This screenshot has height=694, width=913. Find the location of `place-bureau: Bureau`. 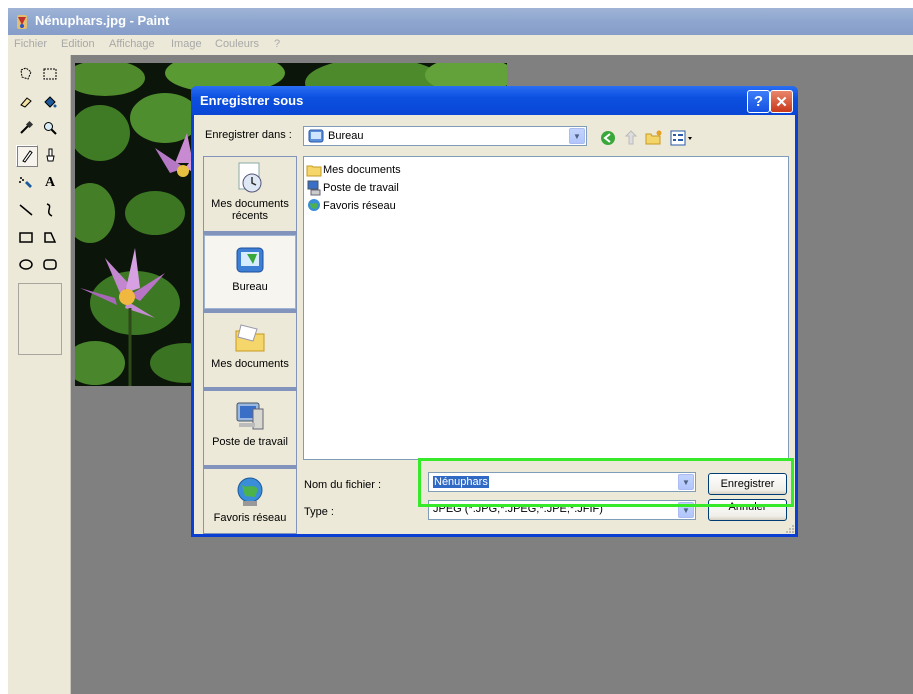

place-bureau: Bureau is located at coordinates (250, 272).